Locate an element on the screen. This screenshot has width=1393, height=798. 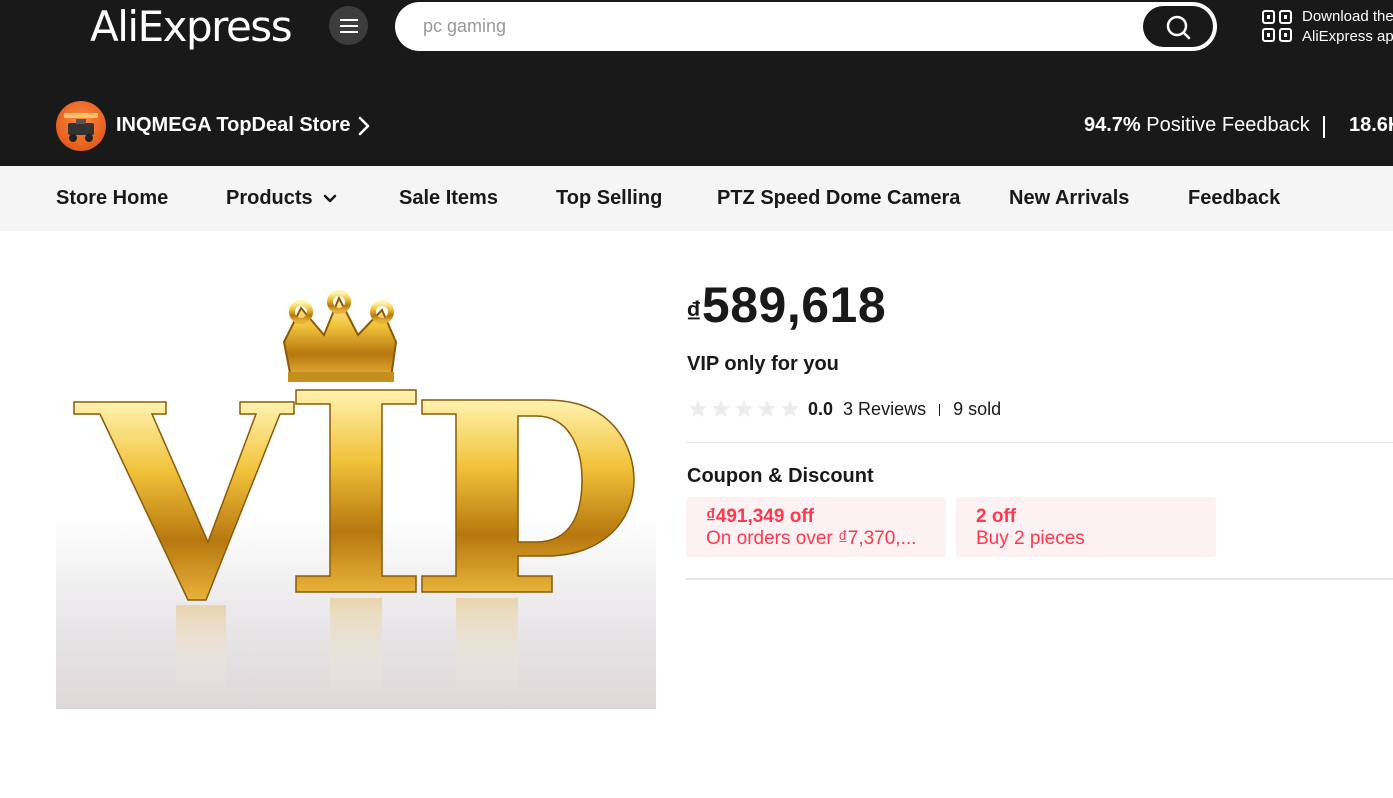
hamburger-icon is located at coordinates (348, 25).